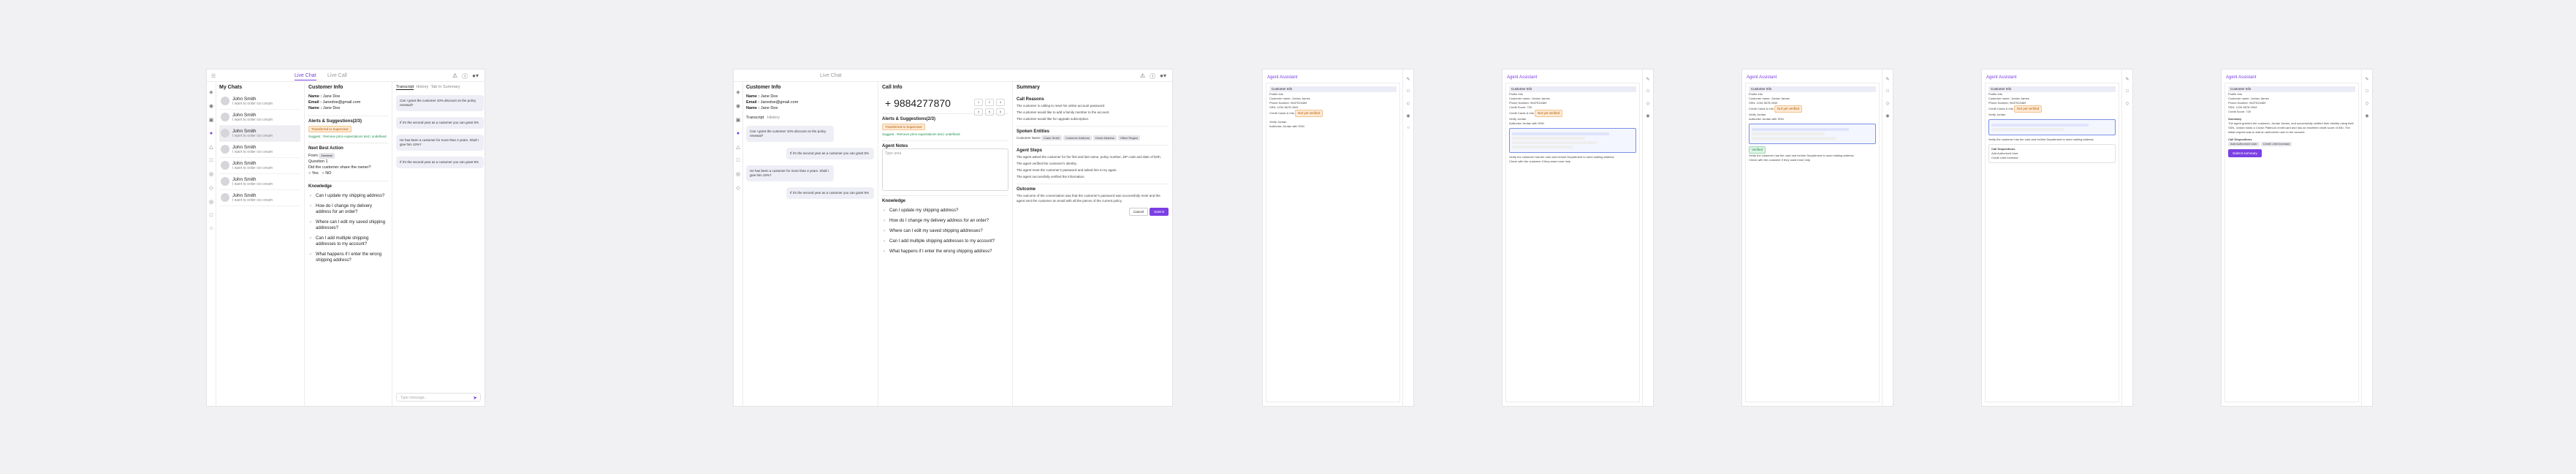 This screenshot has width=2576, height=474. I want to click on nav-icon-9: ◎, so click(211, 202).